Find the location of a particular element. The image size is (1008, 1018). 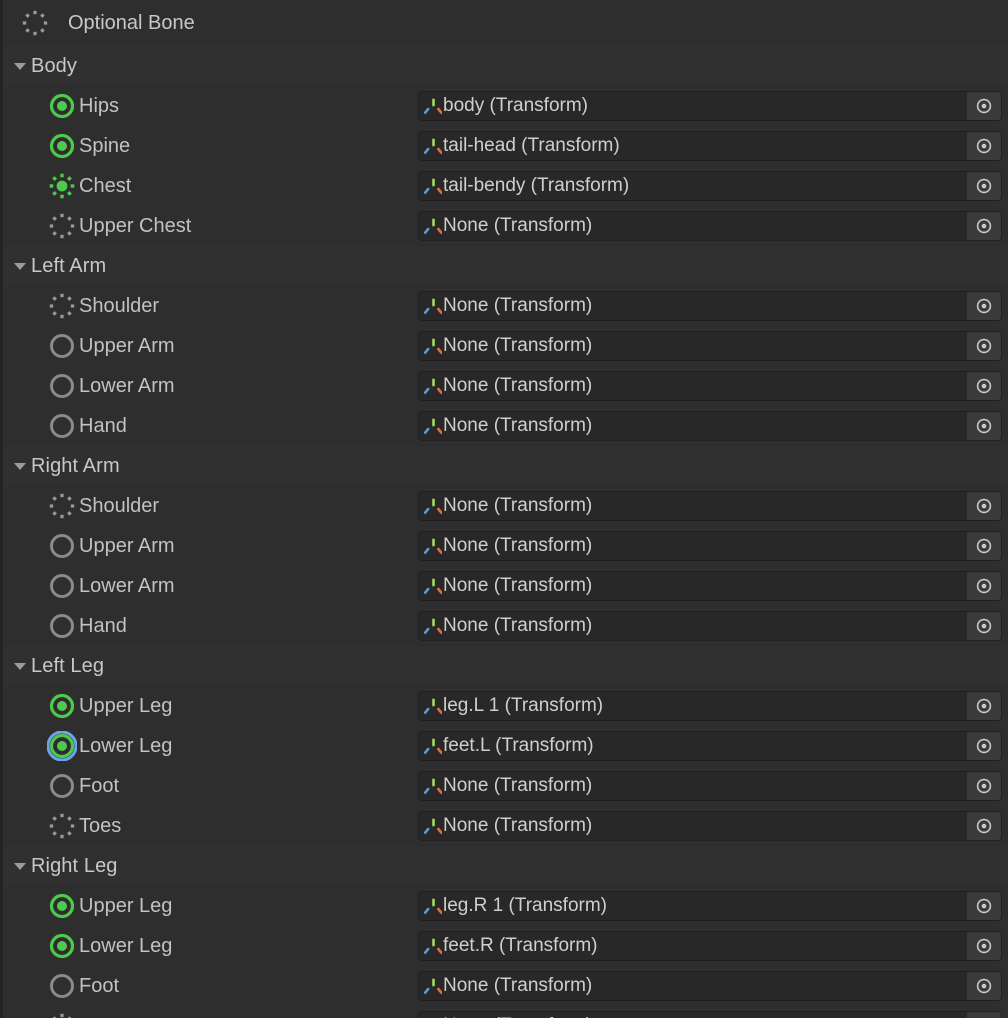

object-field-right-arm-shoulder: None (Transform) is located at coordinates (710, 506).